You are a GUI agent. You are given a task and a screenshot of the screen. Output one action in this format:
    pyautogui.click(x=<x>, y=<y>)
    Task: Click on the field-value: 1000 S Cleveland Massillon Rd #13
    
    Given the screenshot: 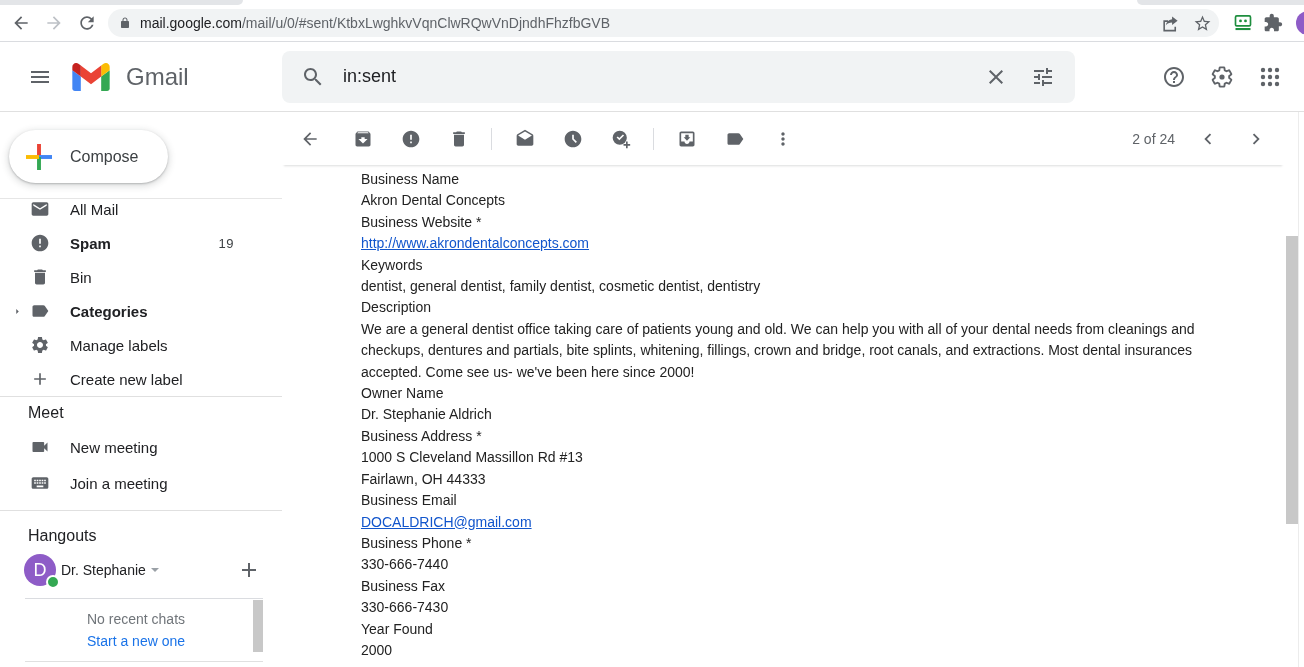 What is the action you would take?
    pyautogui.click(x=472, y=457)
    